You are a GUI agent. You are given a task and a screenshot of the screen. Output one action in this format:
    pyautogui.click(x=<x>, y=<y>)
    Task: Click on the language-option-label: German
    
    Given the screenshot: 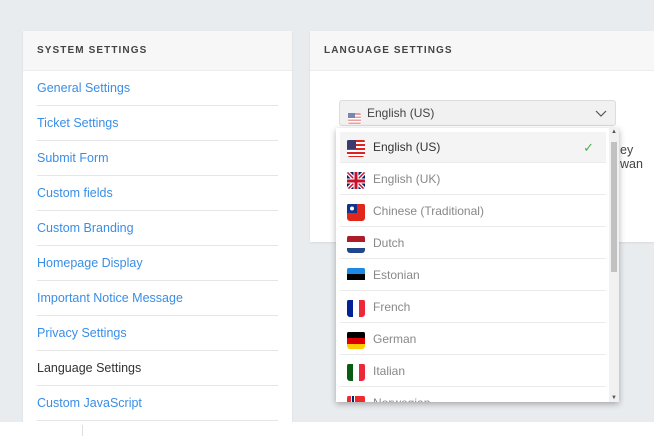 What is the action you would take?
    pyautogui.click(x=395, y=339)
    